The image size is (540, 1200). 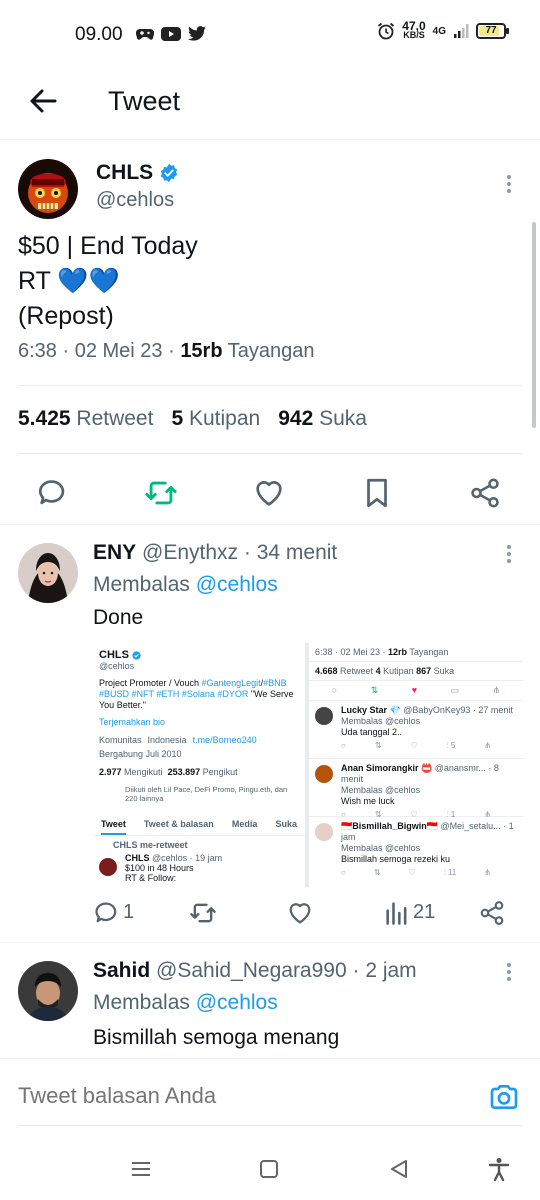 I want to click on system-nav-bar, so click(x=270, y=1170).